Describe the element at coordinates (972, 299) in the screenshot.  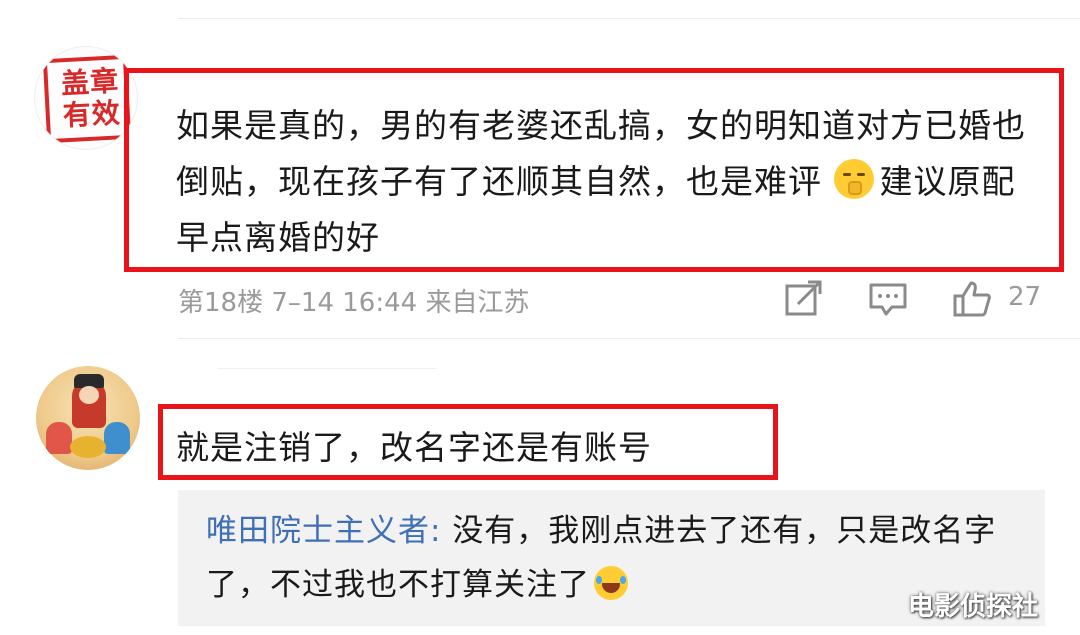
I see `thumbs-up-icon` at that location.